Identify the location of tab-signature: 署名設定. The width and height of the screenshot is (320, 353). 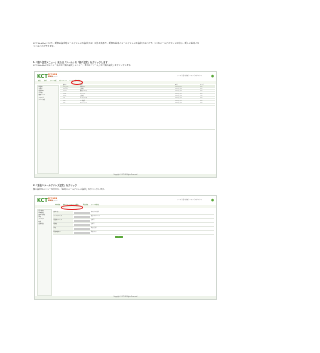
(85, 206).